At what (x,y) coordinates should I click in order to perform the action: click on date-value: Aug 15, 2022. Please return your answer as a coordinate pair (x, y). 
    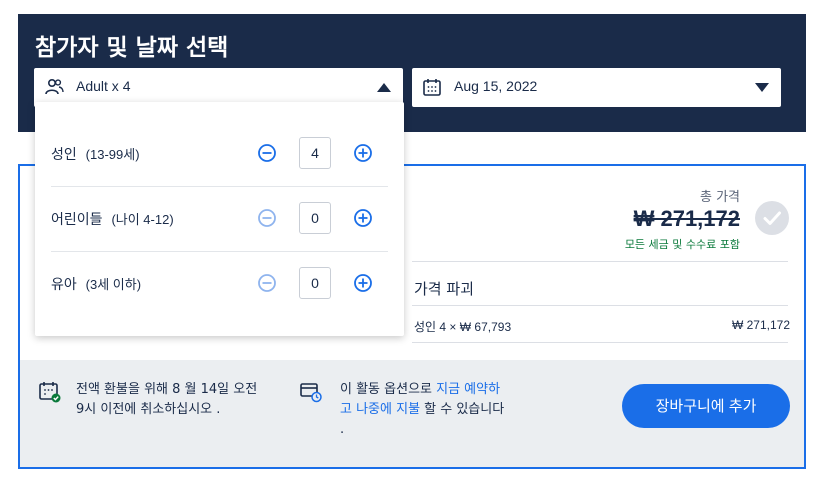
    Looking at the image, I should click on (496, 86).